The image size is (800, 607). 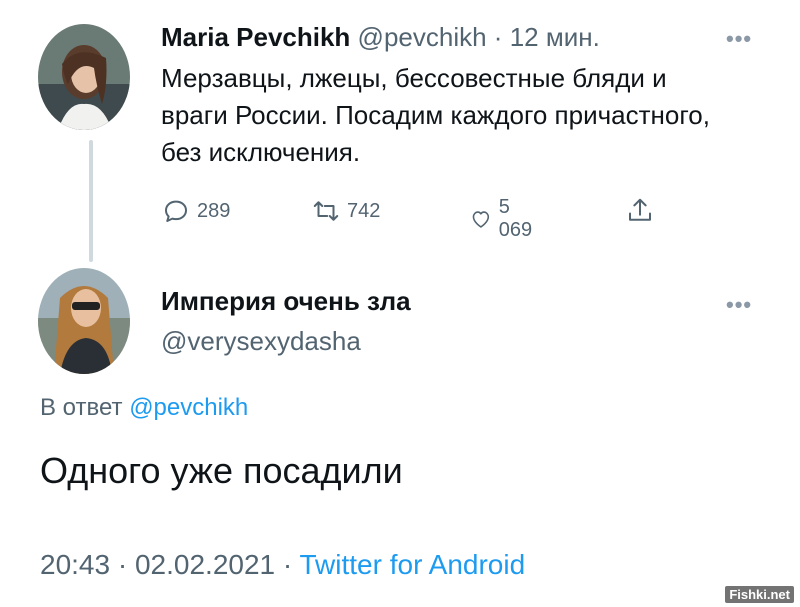 I want to click on tweet2-author-name: Империя очень зла, so click(x=286, y=301).